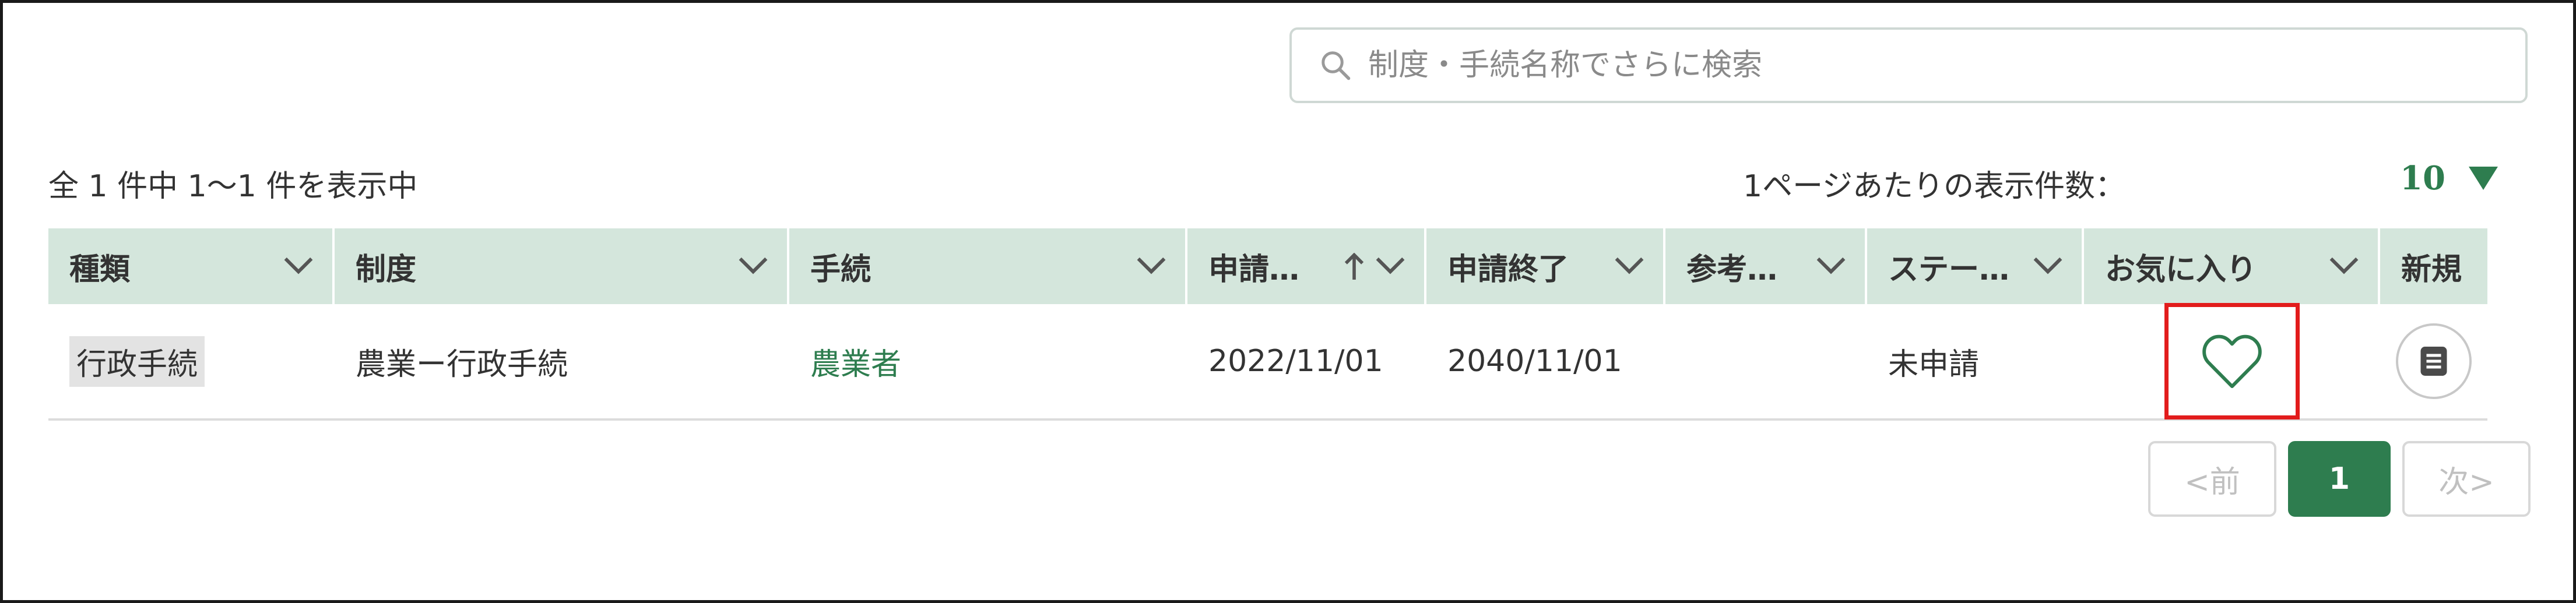 This screenshot has height=603, width=2576. What do you see at coordinates (988, 361) in the screenshot?
I see `cell-procedure: 農業者` at bounding box center [988, 361].